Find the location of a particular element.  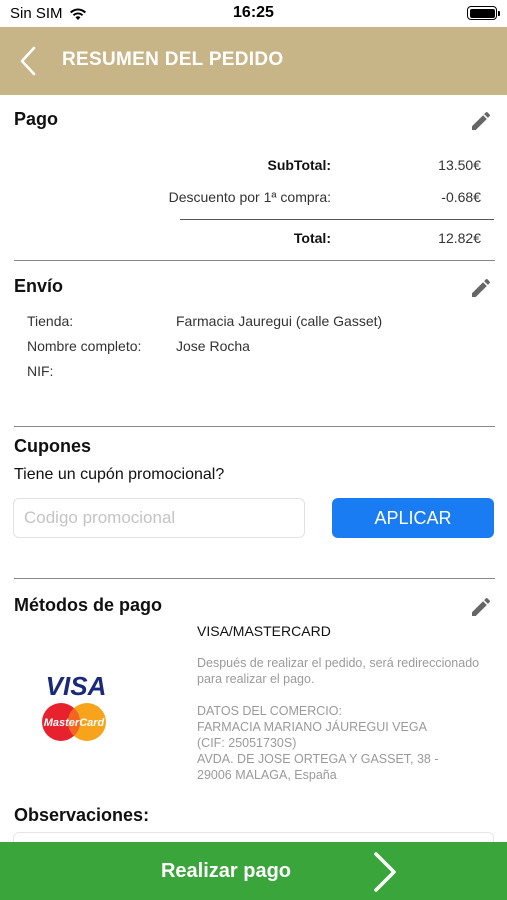

store-value: Farmacia Jauregui (calle Gasset) is located at coordinates (279, 321).